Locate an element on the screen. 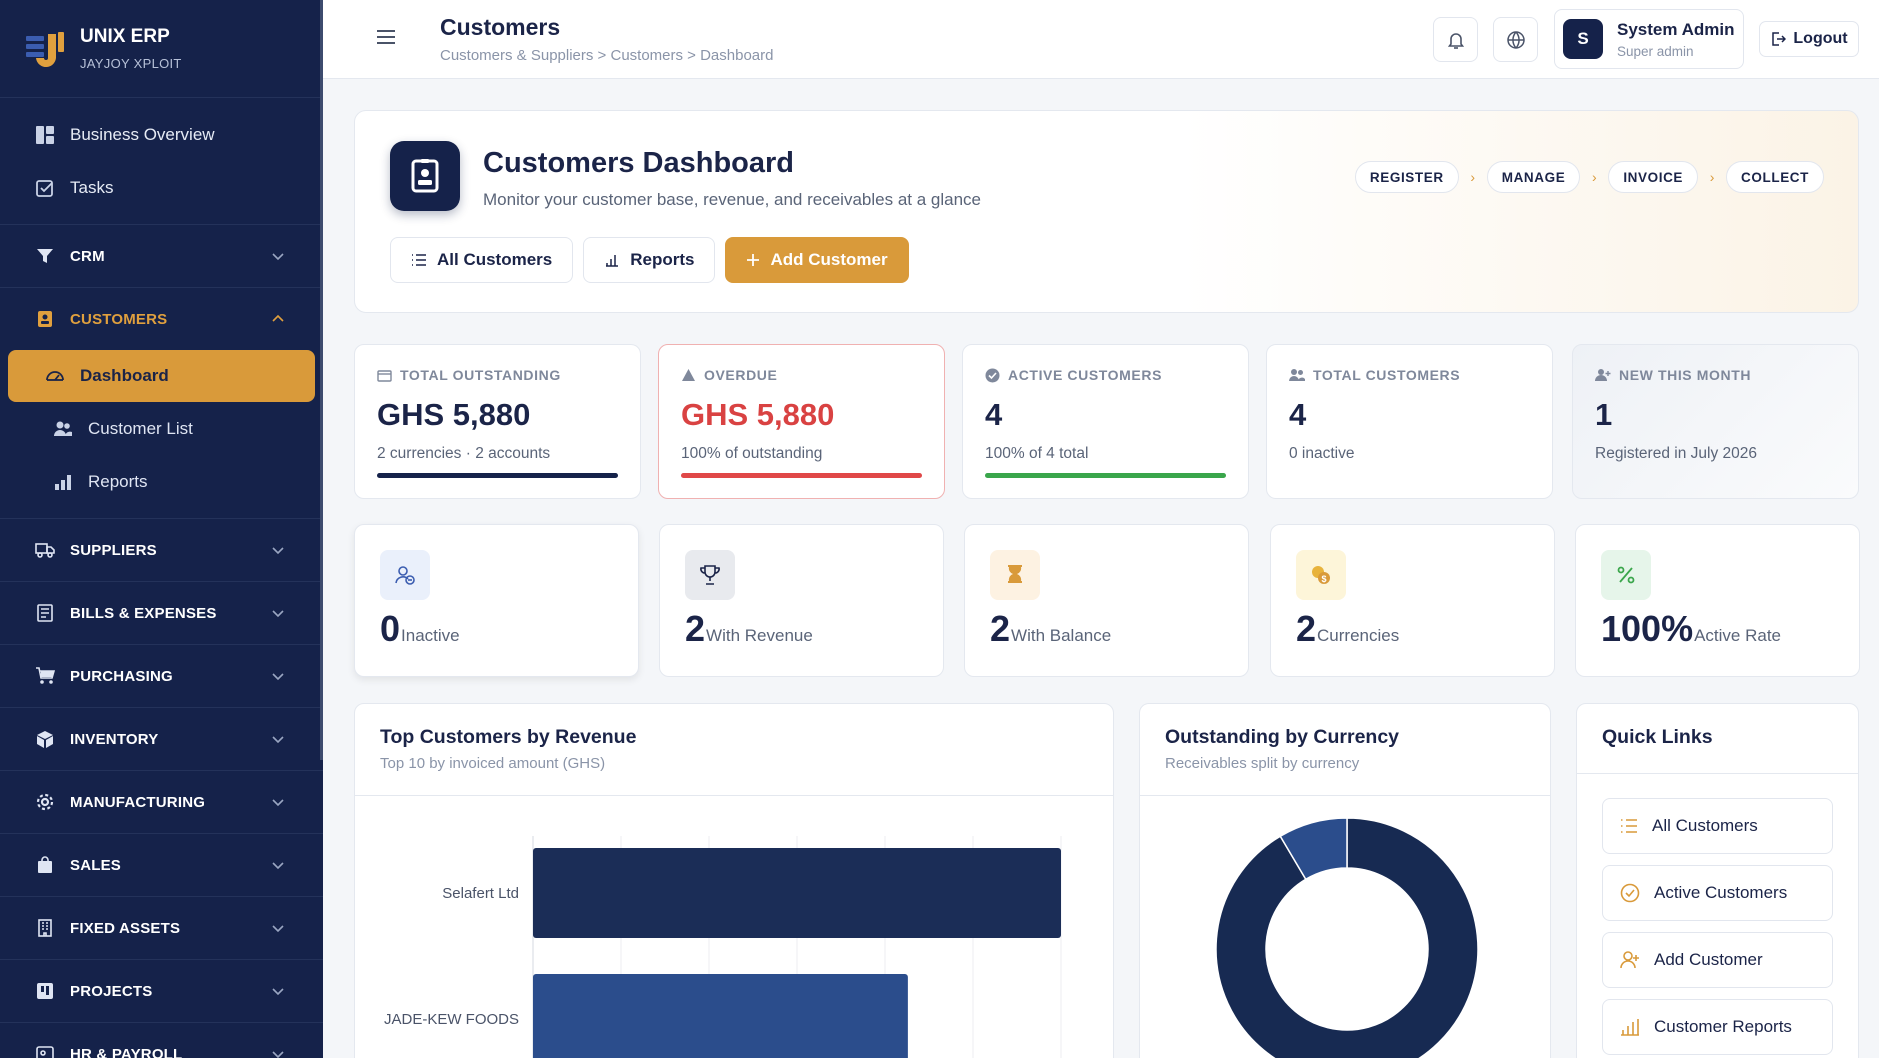  sidebar-section-suppliers: SUPPLIERS is located at coordinates (161, 549).